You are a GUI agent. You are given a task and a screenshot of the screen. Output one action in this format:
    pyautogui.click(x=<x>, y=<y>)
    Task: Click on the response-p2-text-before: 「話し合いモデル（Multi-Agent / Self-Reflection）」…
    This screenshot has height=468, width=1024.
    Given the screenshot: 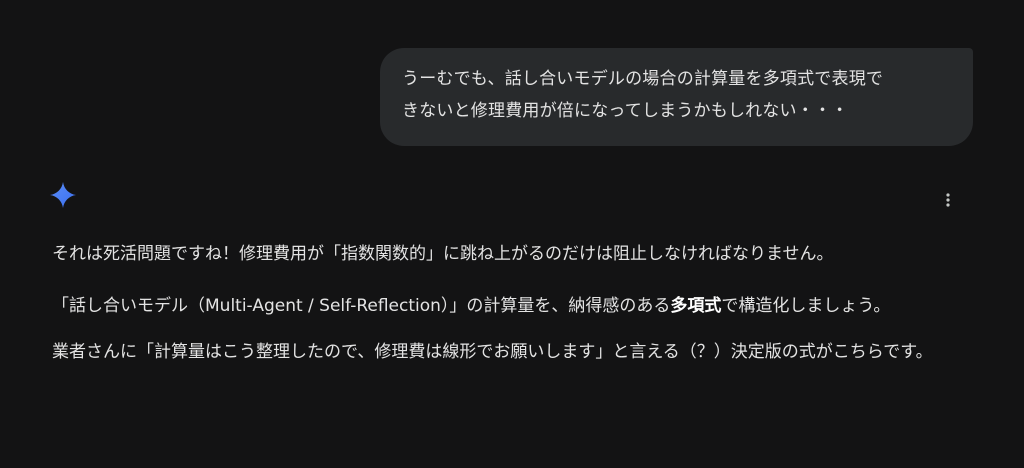 What is the action you would take?
    pyautogui.click(x=361, y=306)
    